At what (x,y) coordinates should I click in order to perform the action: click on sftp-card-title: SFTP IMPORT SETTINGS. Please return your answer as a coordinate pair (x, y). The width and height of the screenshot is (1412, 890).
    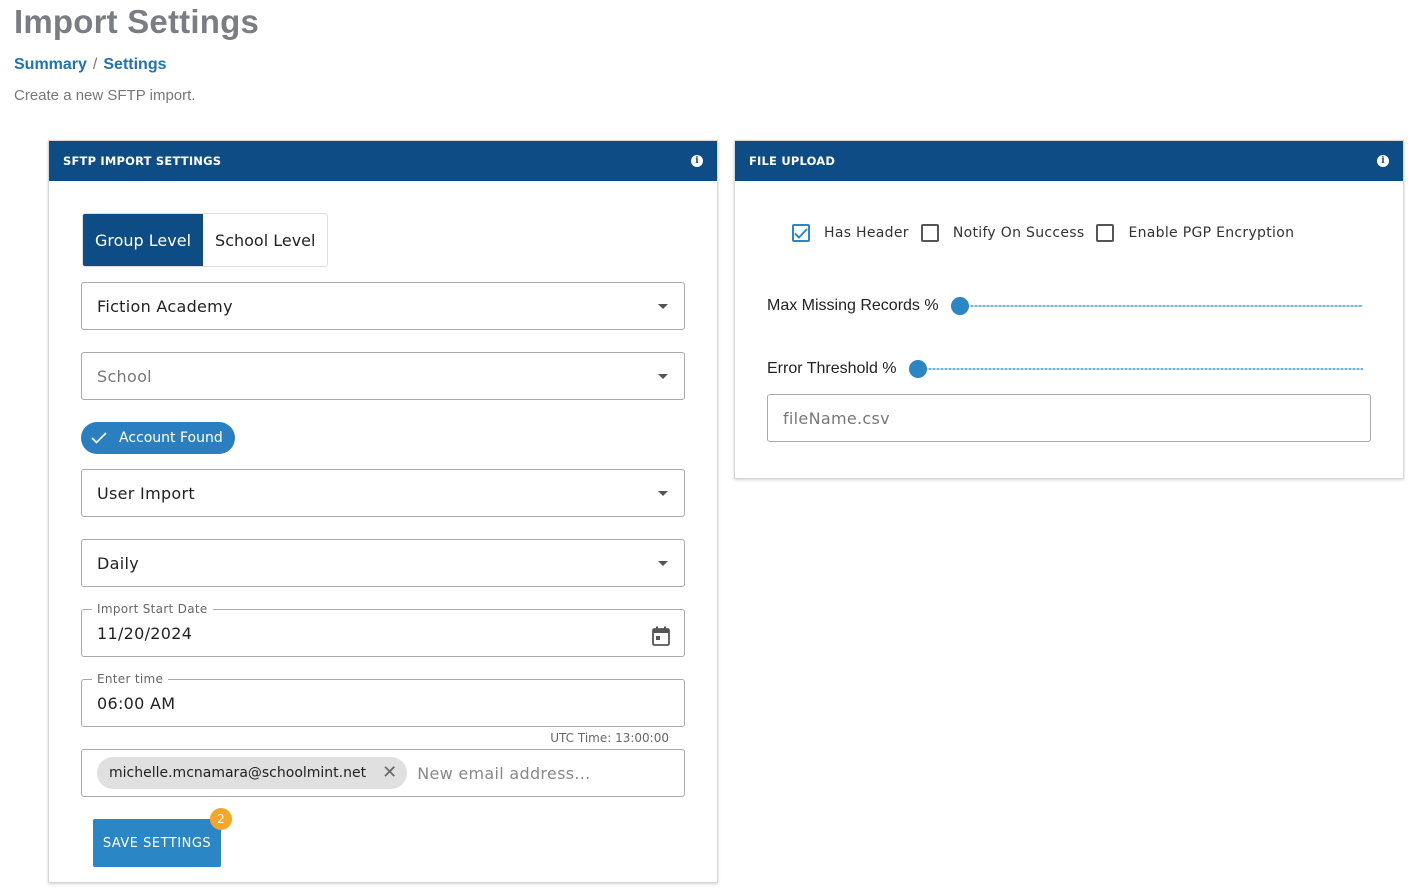
    Looking at the image, I should click on (142, 161).